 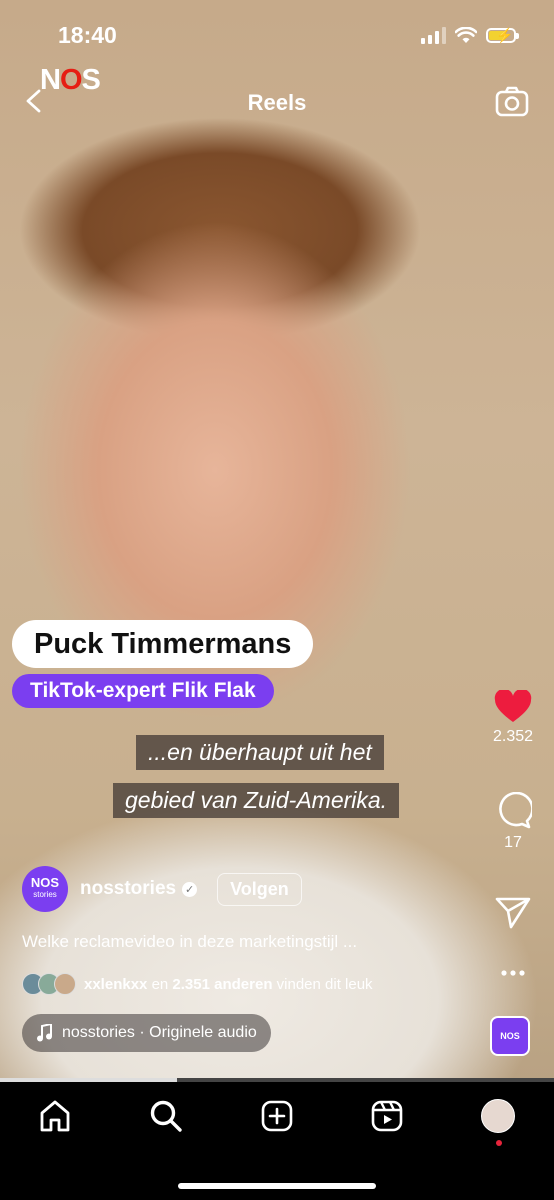 I want to click on audio-thumbnail: NOS, so click(x=510, y=1036).